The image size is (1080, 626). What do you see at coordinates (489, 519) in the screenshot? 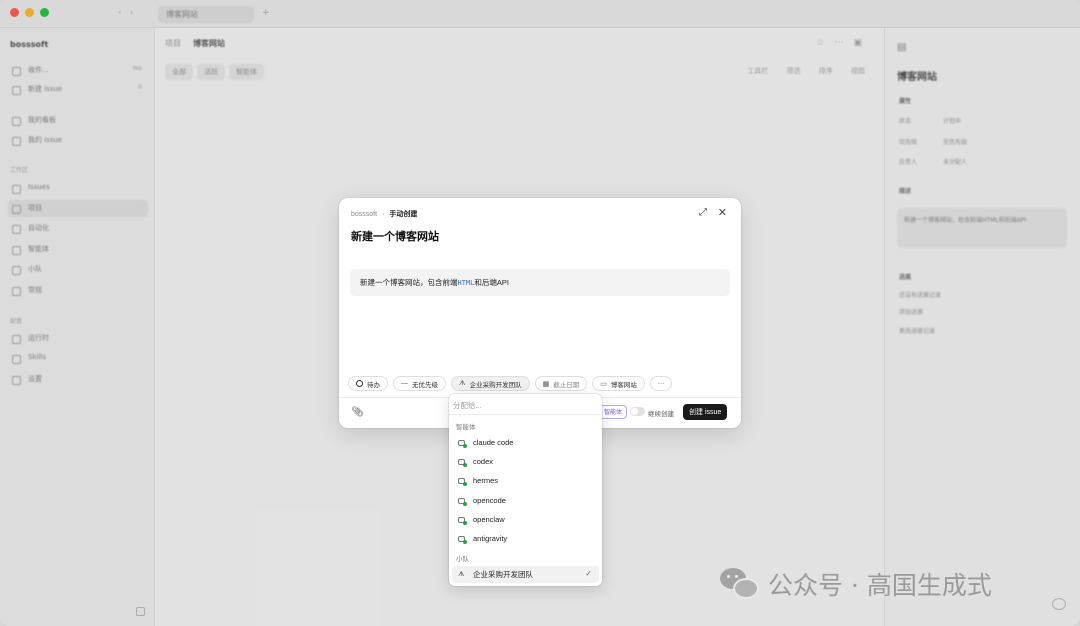
I see `agent-name: openclaw` at bounding box center [489, 519].